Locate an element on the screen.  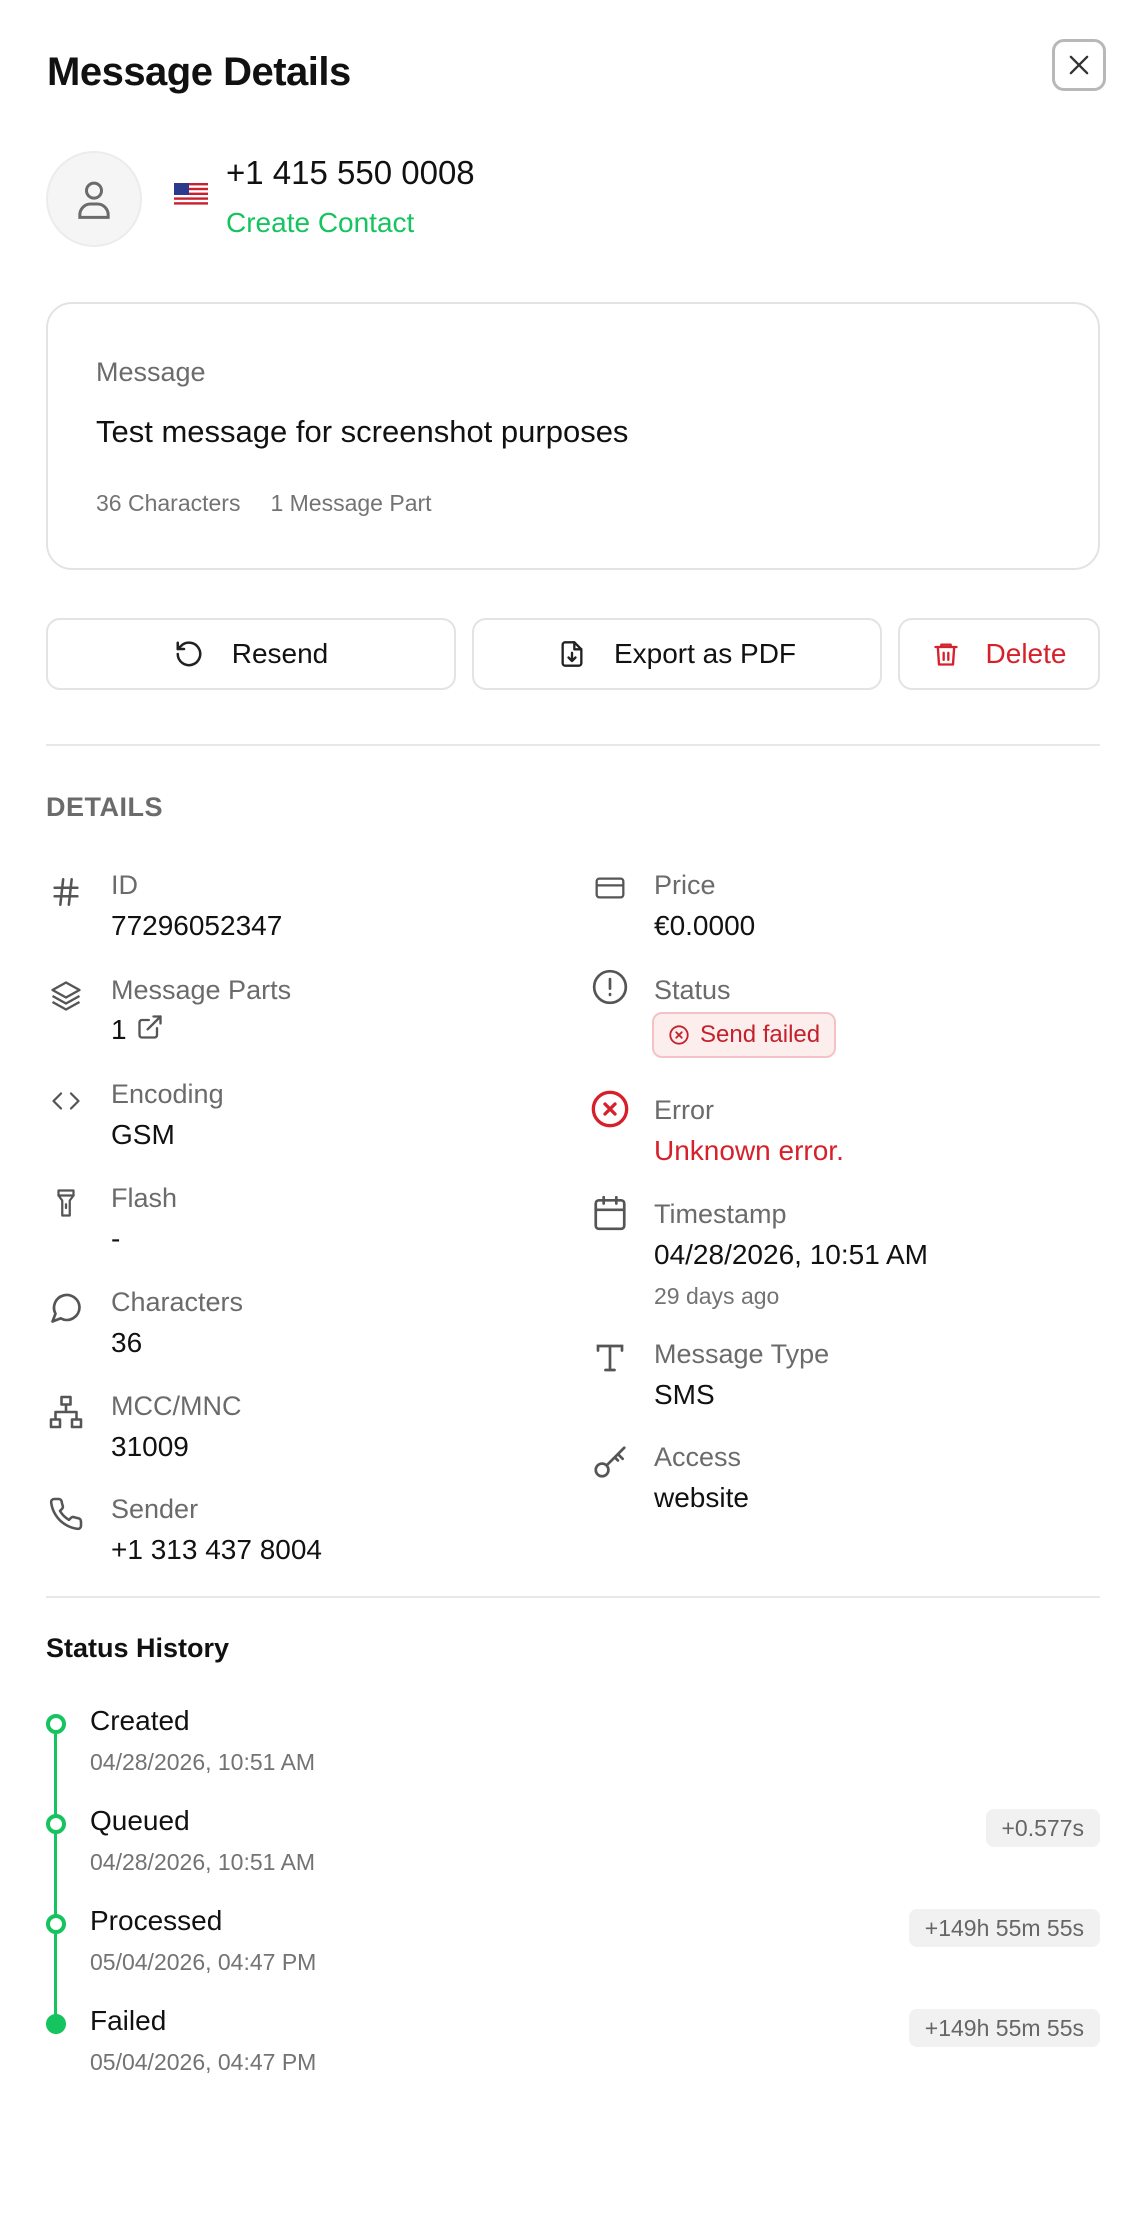
message-type-label: Message Type is located at coordinates (742, 1354).